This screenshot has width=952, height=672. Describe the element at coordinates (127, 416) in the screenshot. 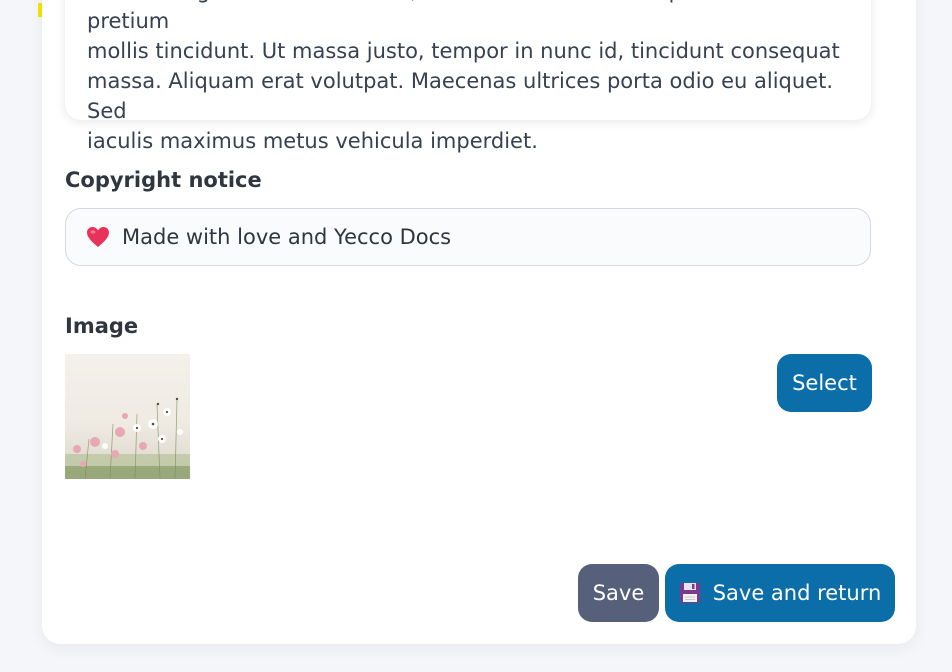

I see `image-thumbnail` at that location.